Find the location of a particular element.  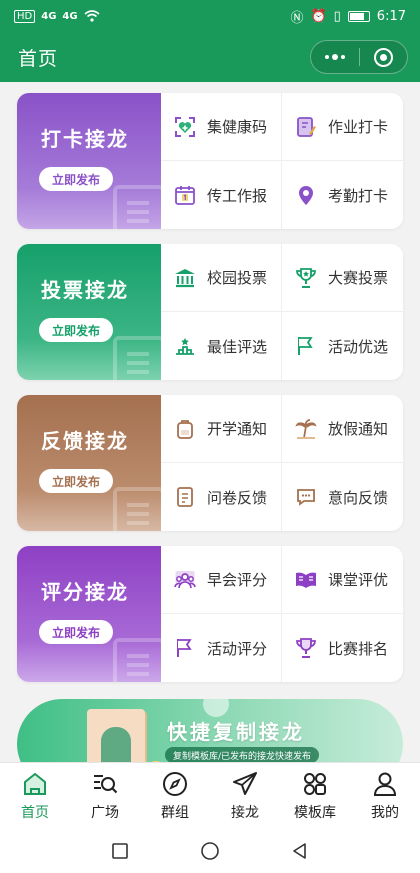

more-dots-icon is located at coordinates (334, 57).